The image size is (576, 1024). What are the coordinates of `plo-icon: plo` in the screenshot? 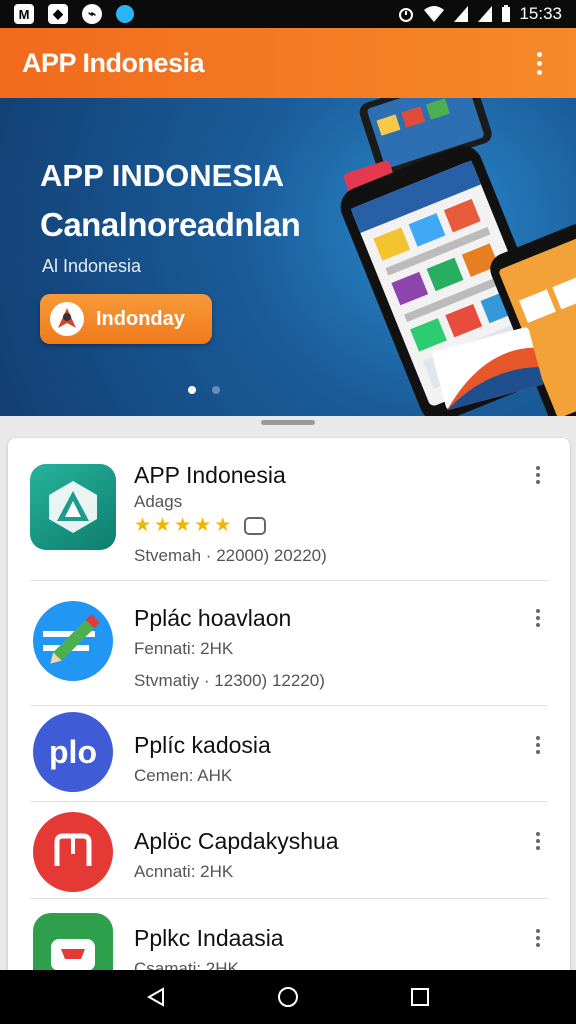 It's located at (73, 752).